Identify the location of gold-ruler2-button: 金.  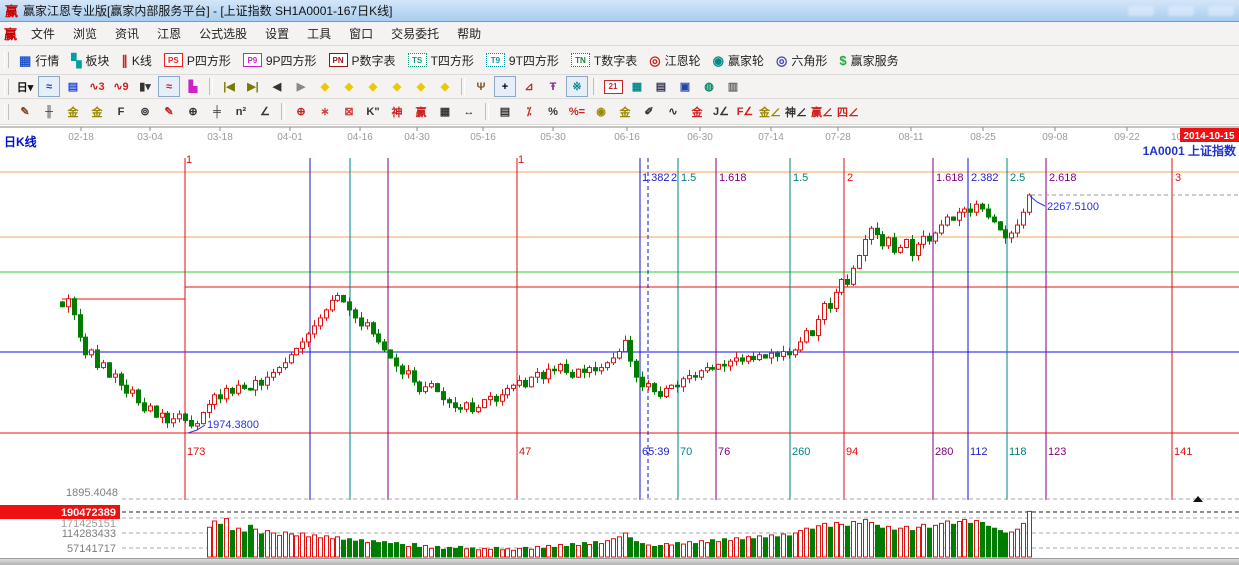
(97, 111).